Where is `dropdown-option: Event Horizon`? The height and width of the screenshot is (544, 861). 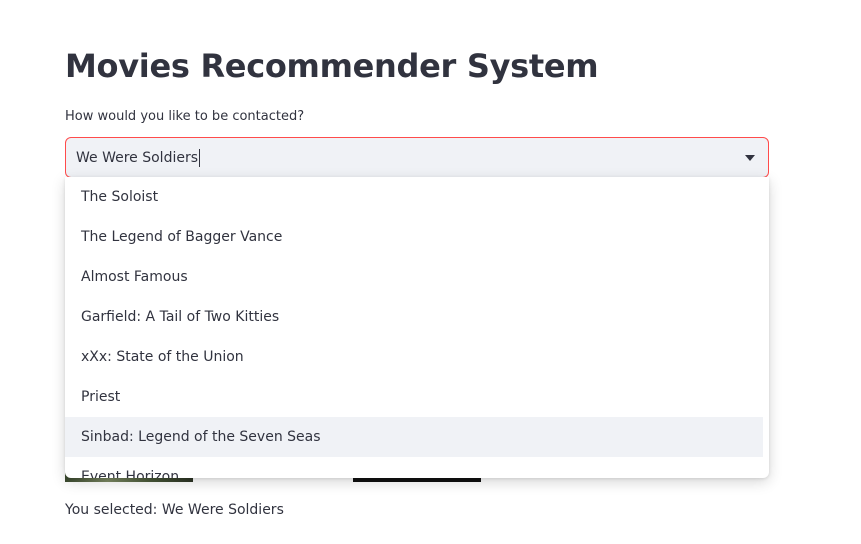
dropdown-option: Event Horizon is located at coordinates (414, 467).